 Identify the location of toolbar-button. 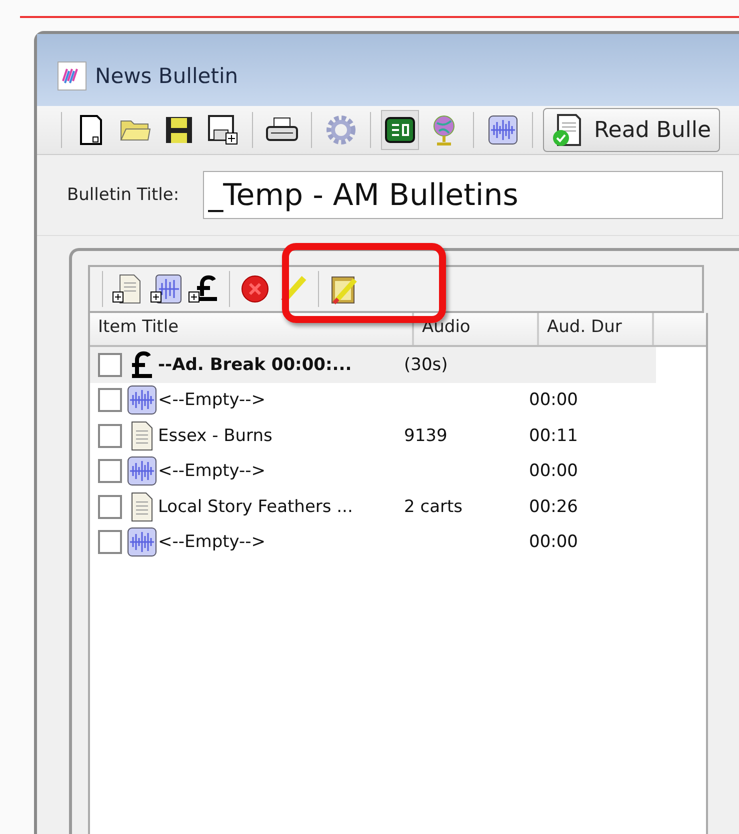
(400, 130).